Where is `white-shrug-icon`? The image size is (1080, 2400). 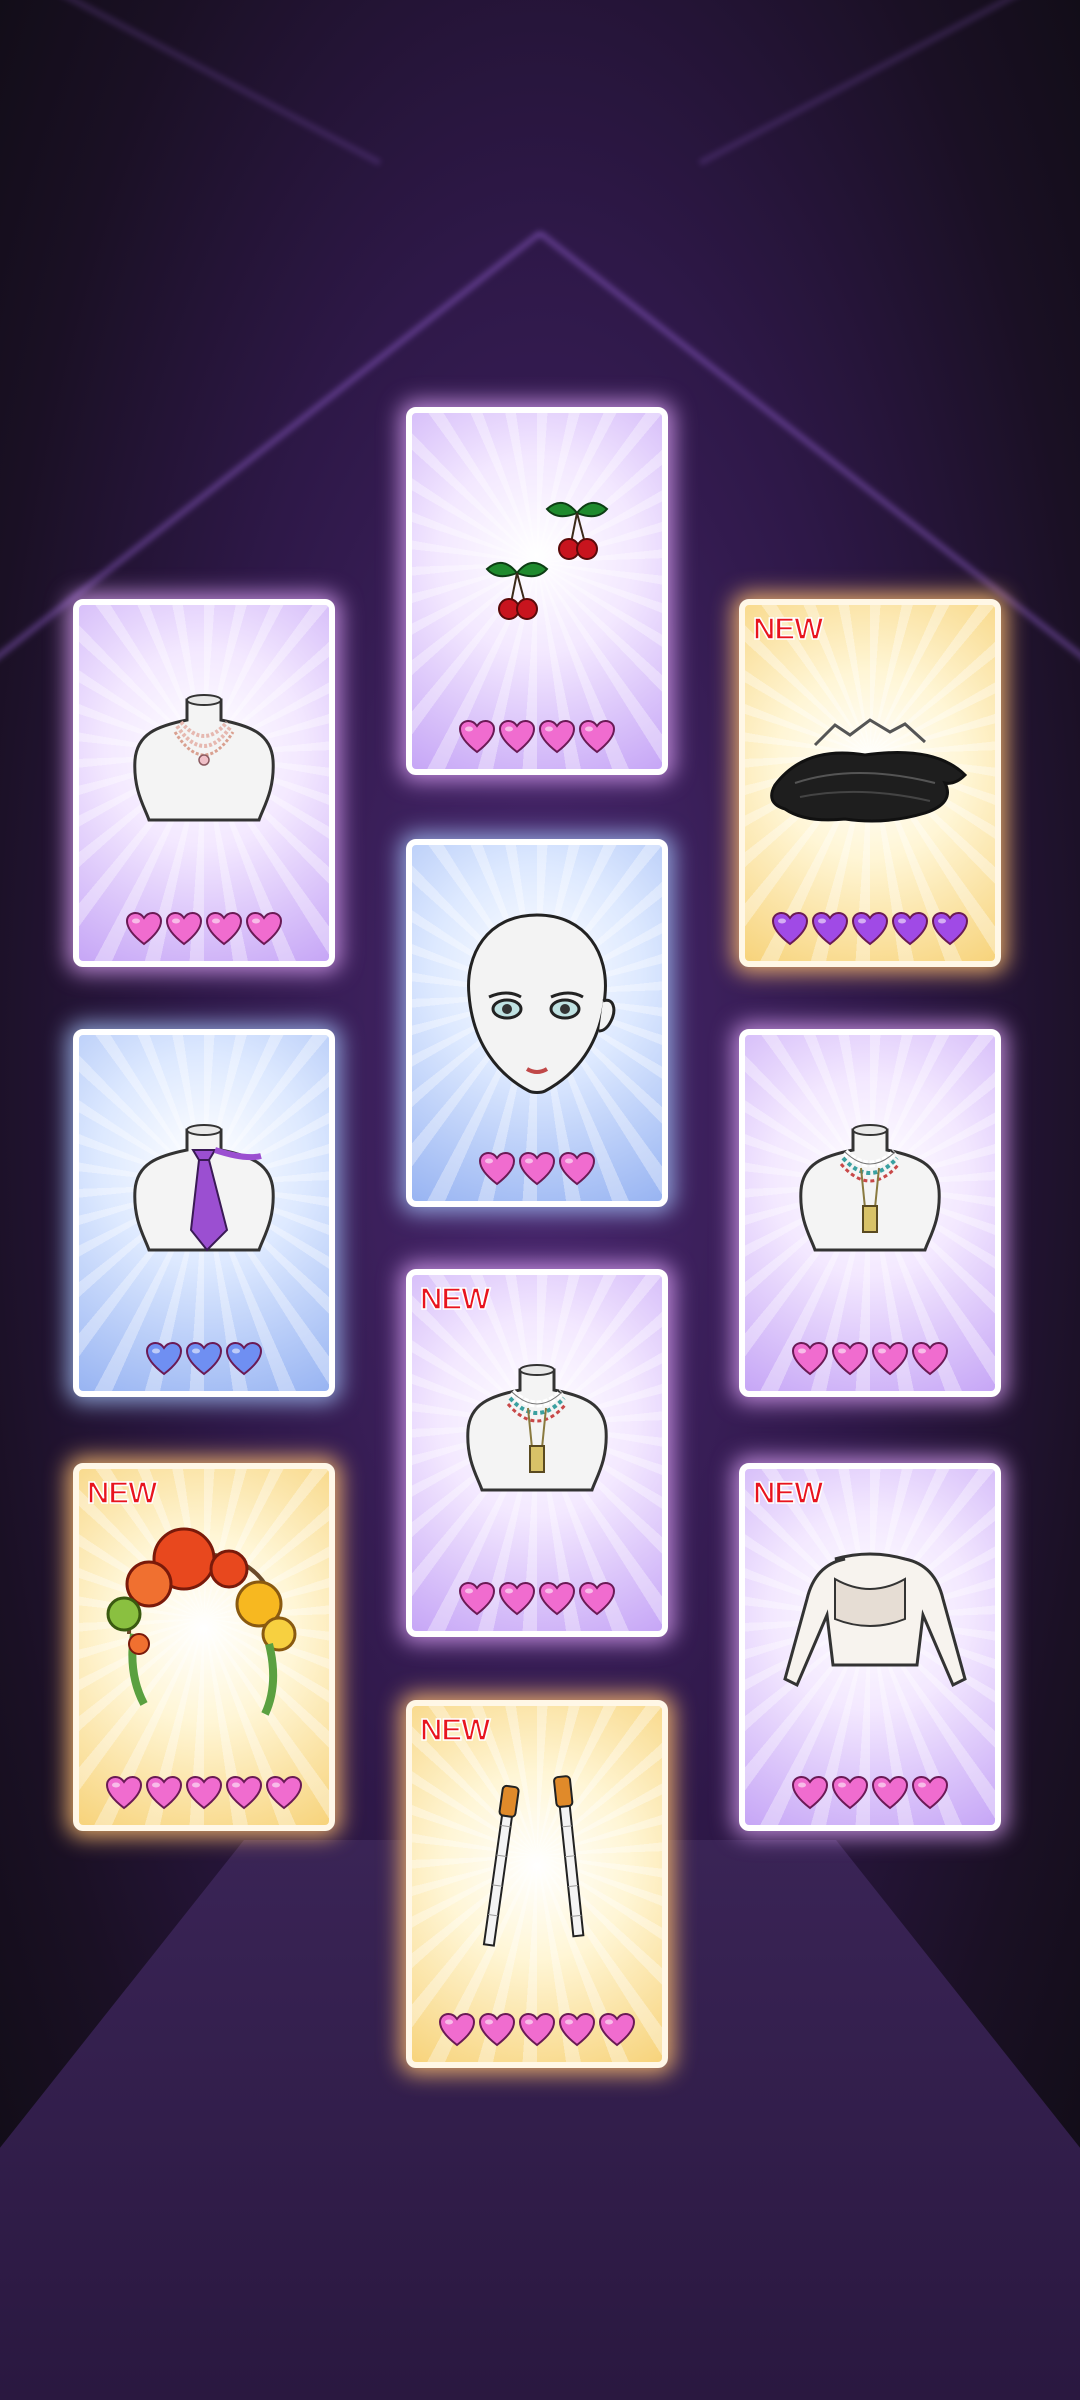 white-shrug-icon is located at coordinates (870, 1629).